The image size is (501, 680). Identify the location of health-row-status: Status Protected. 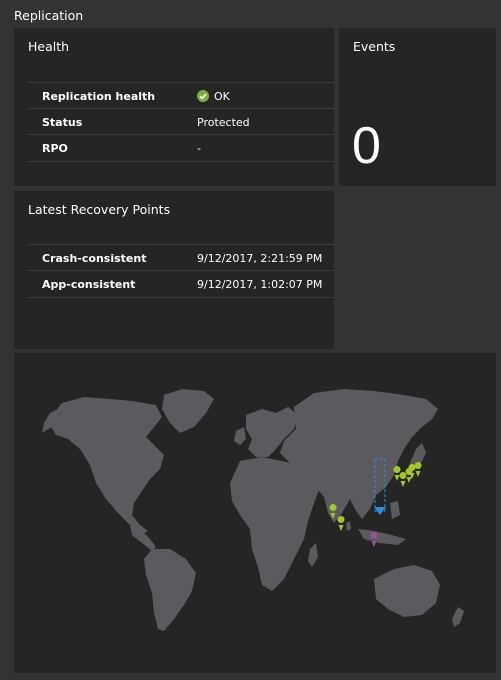
(181, 121).